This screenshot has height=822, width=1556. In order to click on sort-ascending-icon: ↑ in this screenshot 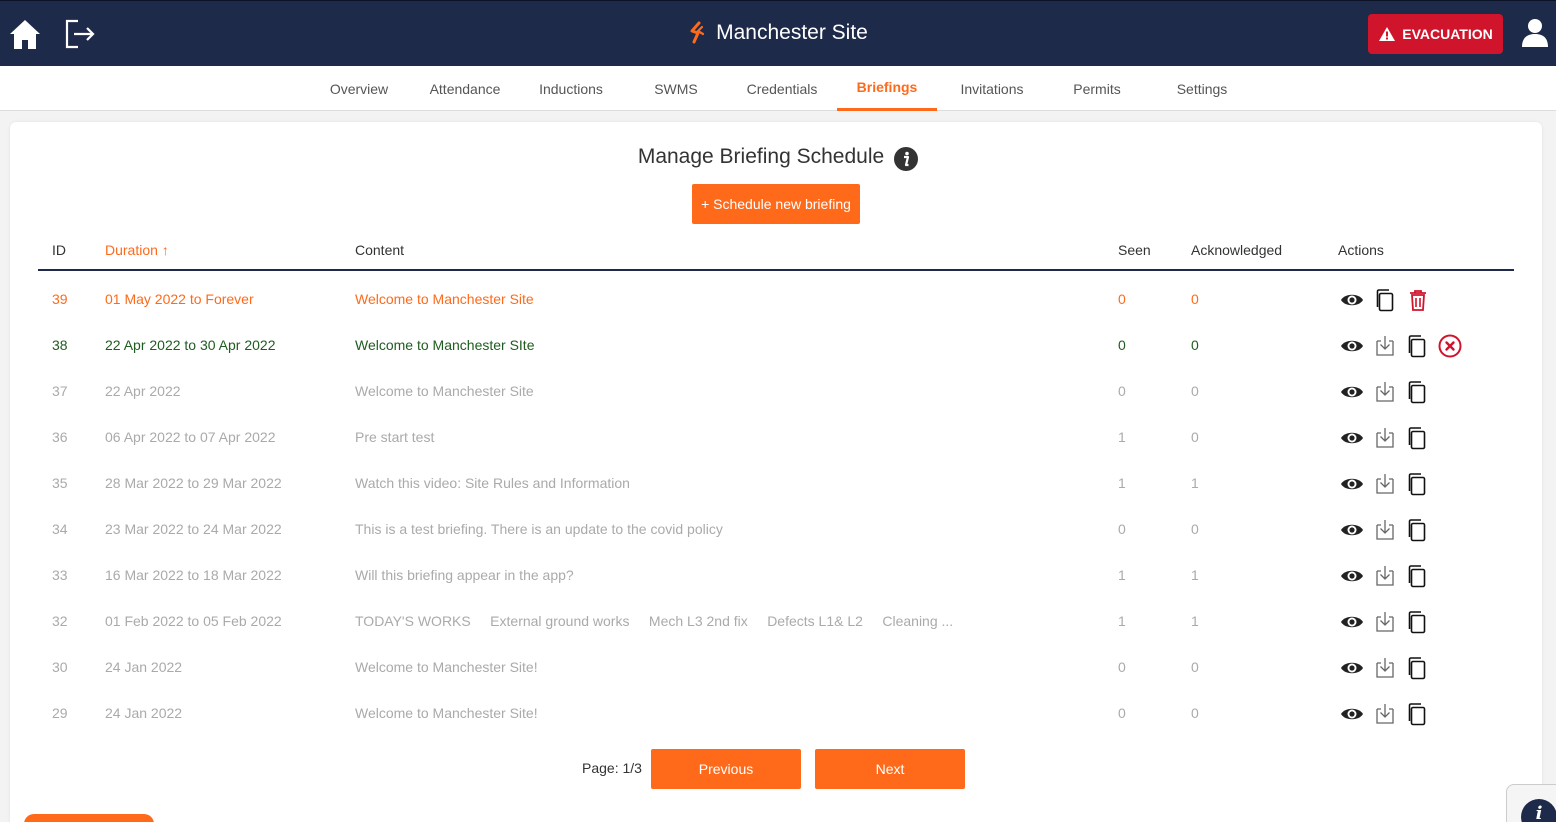, I will do `click(165, 250)`.